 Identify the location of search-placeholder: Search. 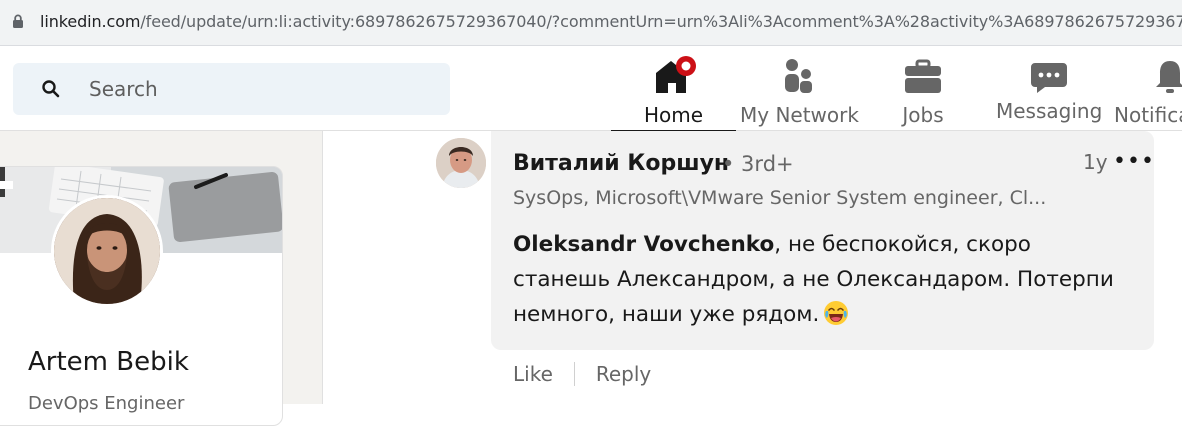
(123, 89).